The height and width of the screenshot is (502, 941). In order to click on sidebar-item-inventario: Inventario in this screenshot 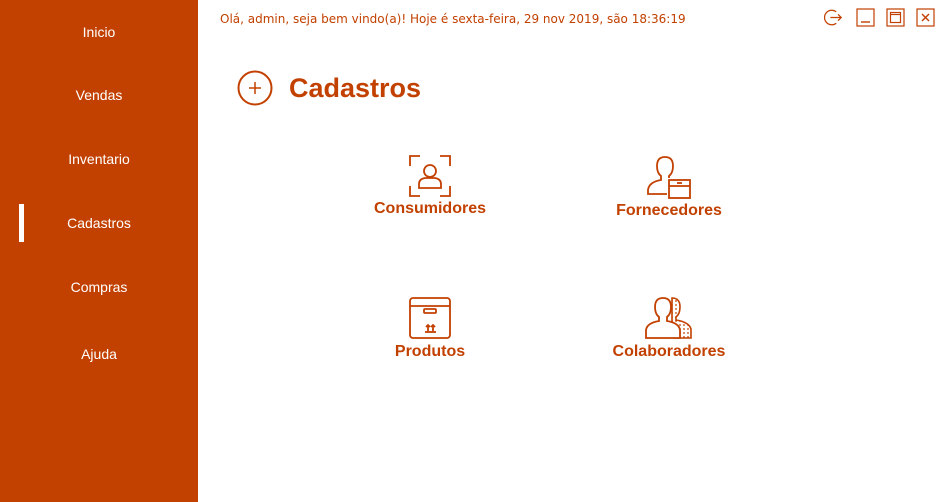, I will do `click(99, 159)`.